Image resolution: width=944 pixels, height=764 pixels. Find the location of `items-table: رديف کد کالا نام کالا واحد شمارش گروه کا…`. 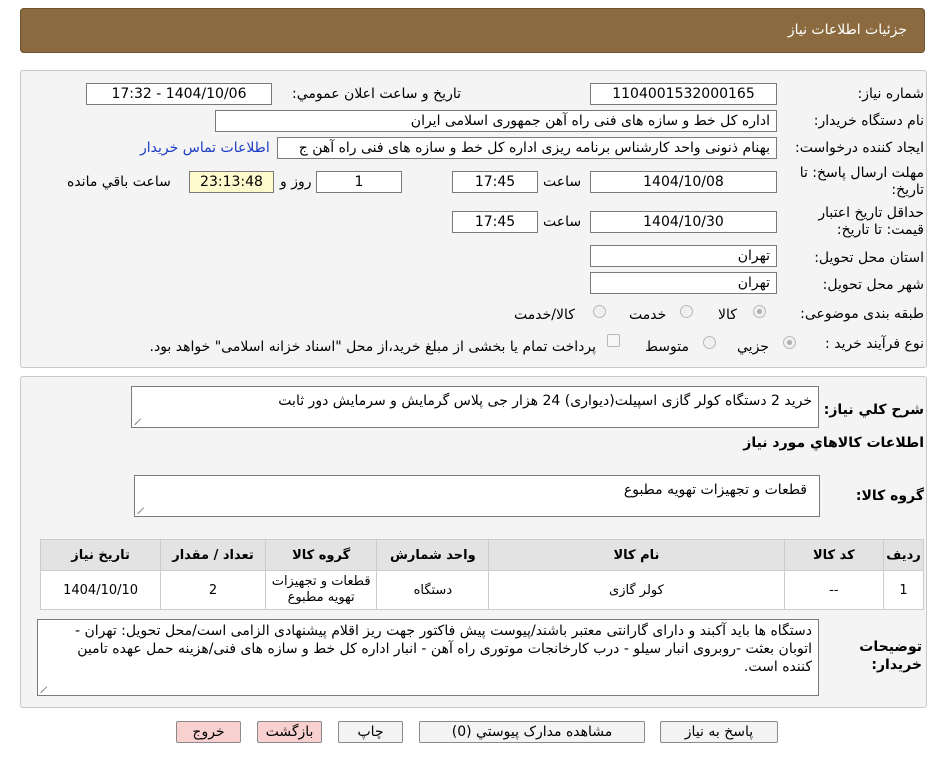

items-table: رديف کد کالا نام کالا واحد شمارش گروه کا… is located at coordinates (481, 574).